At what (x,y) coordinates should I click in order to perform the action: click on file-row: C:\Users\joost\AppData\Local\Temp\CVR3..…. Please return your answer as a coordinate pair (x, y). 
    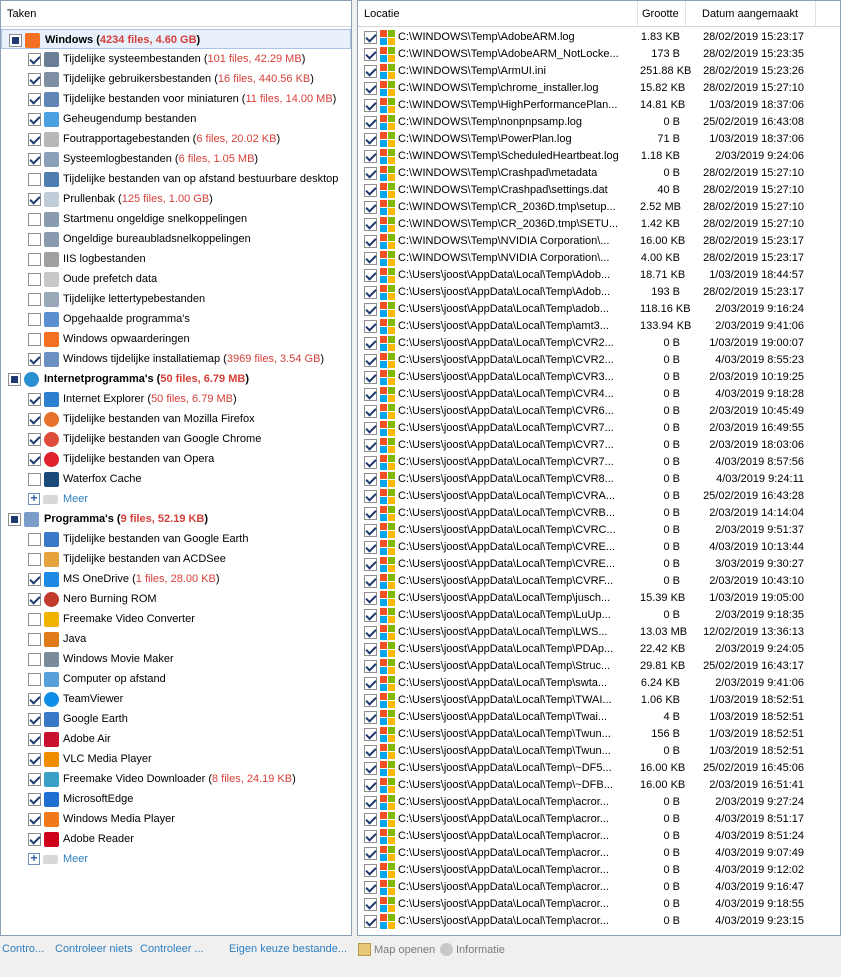
    Looking at the image, I should click on (599, 377).